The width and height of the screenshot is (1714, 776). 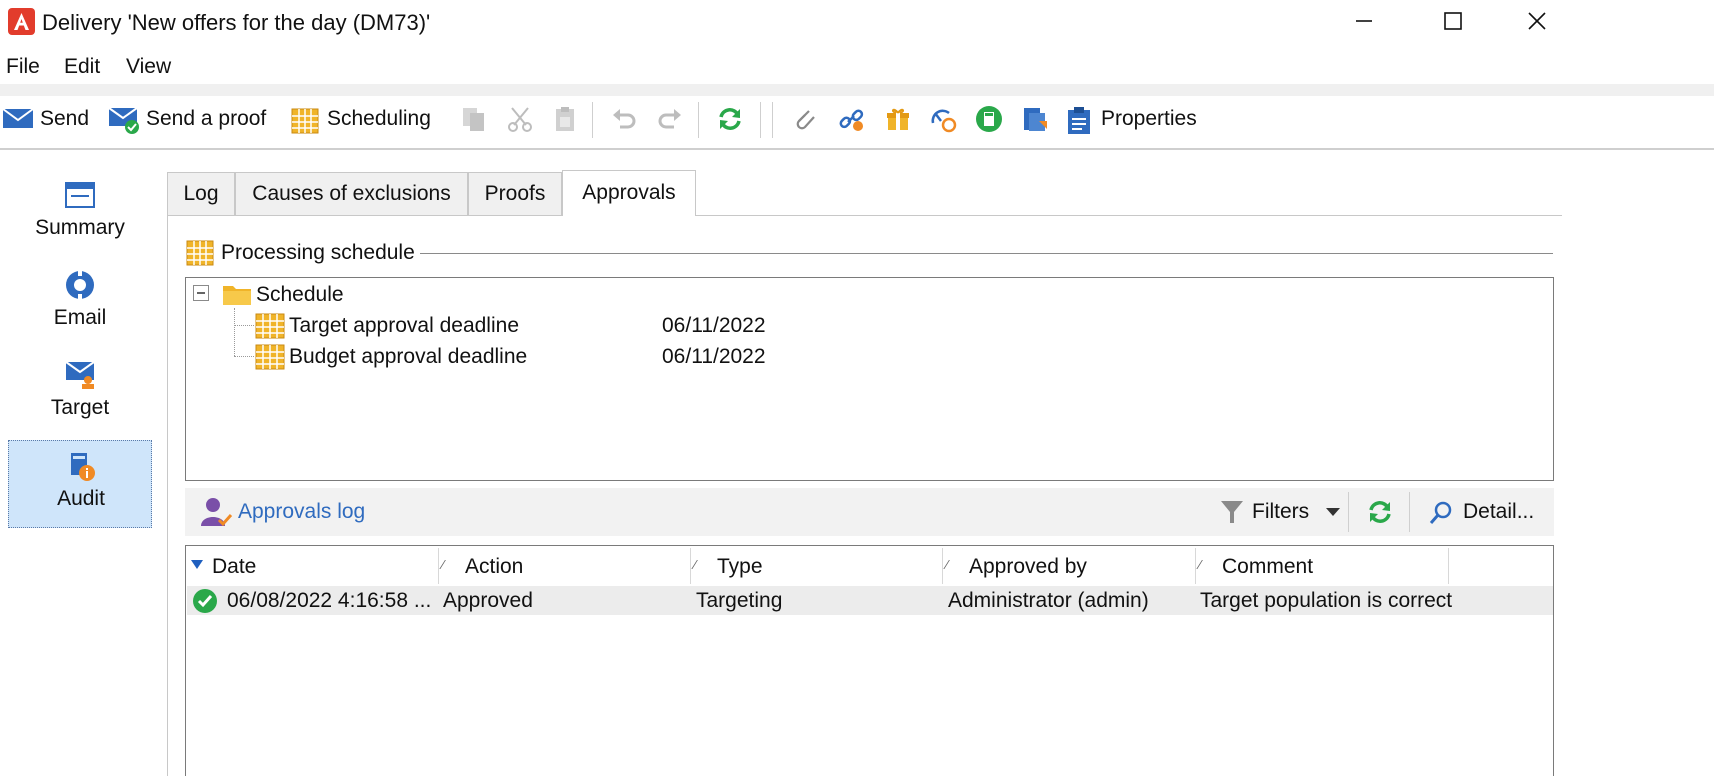 What do you see at coordinates (488, 600) in the screenshot?
I see `cell-action: Approved` at bounding box center [488, 600].